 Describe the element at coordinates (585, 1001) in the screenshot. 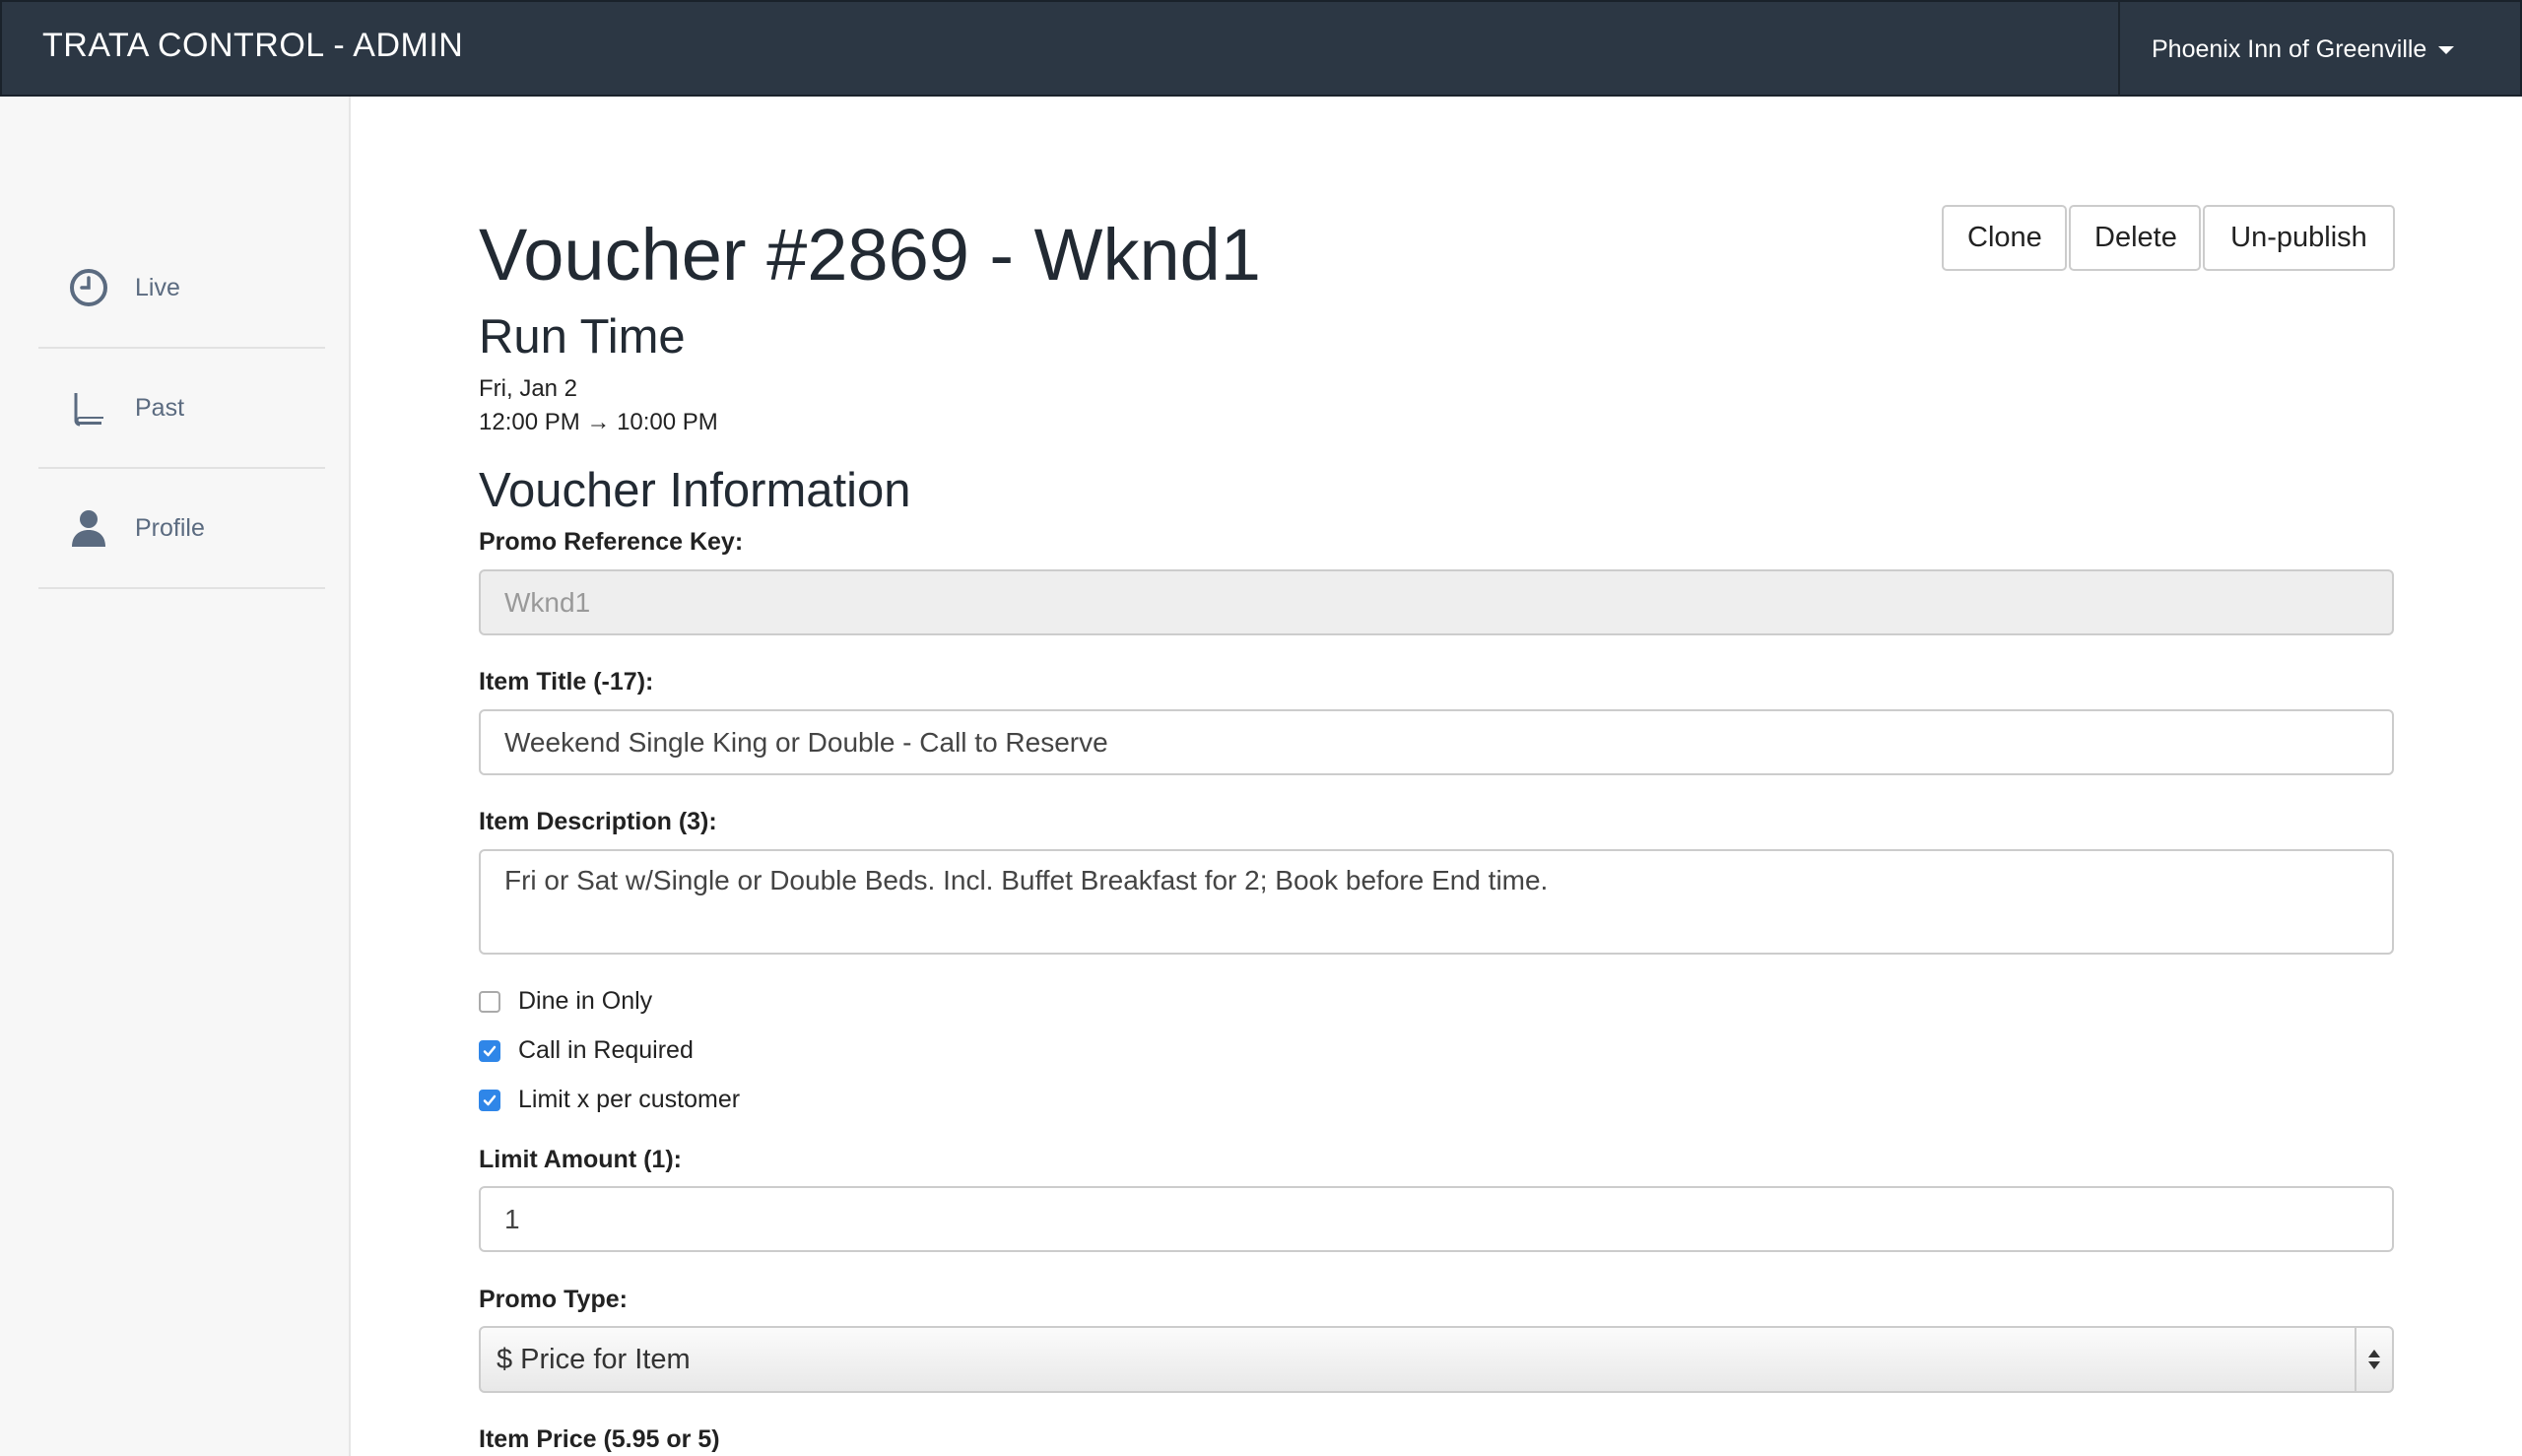

I see `checkbox-label: Dine in Only` at that location.